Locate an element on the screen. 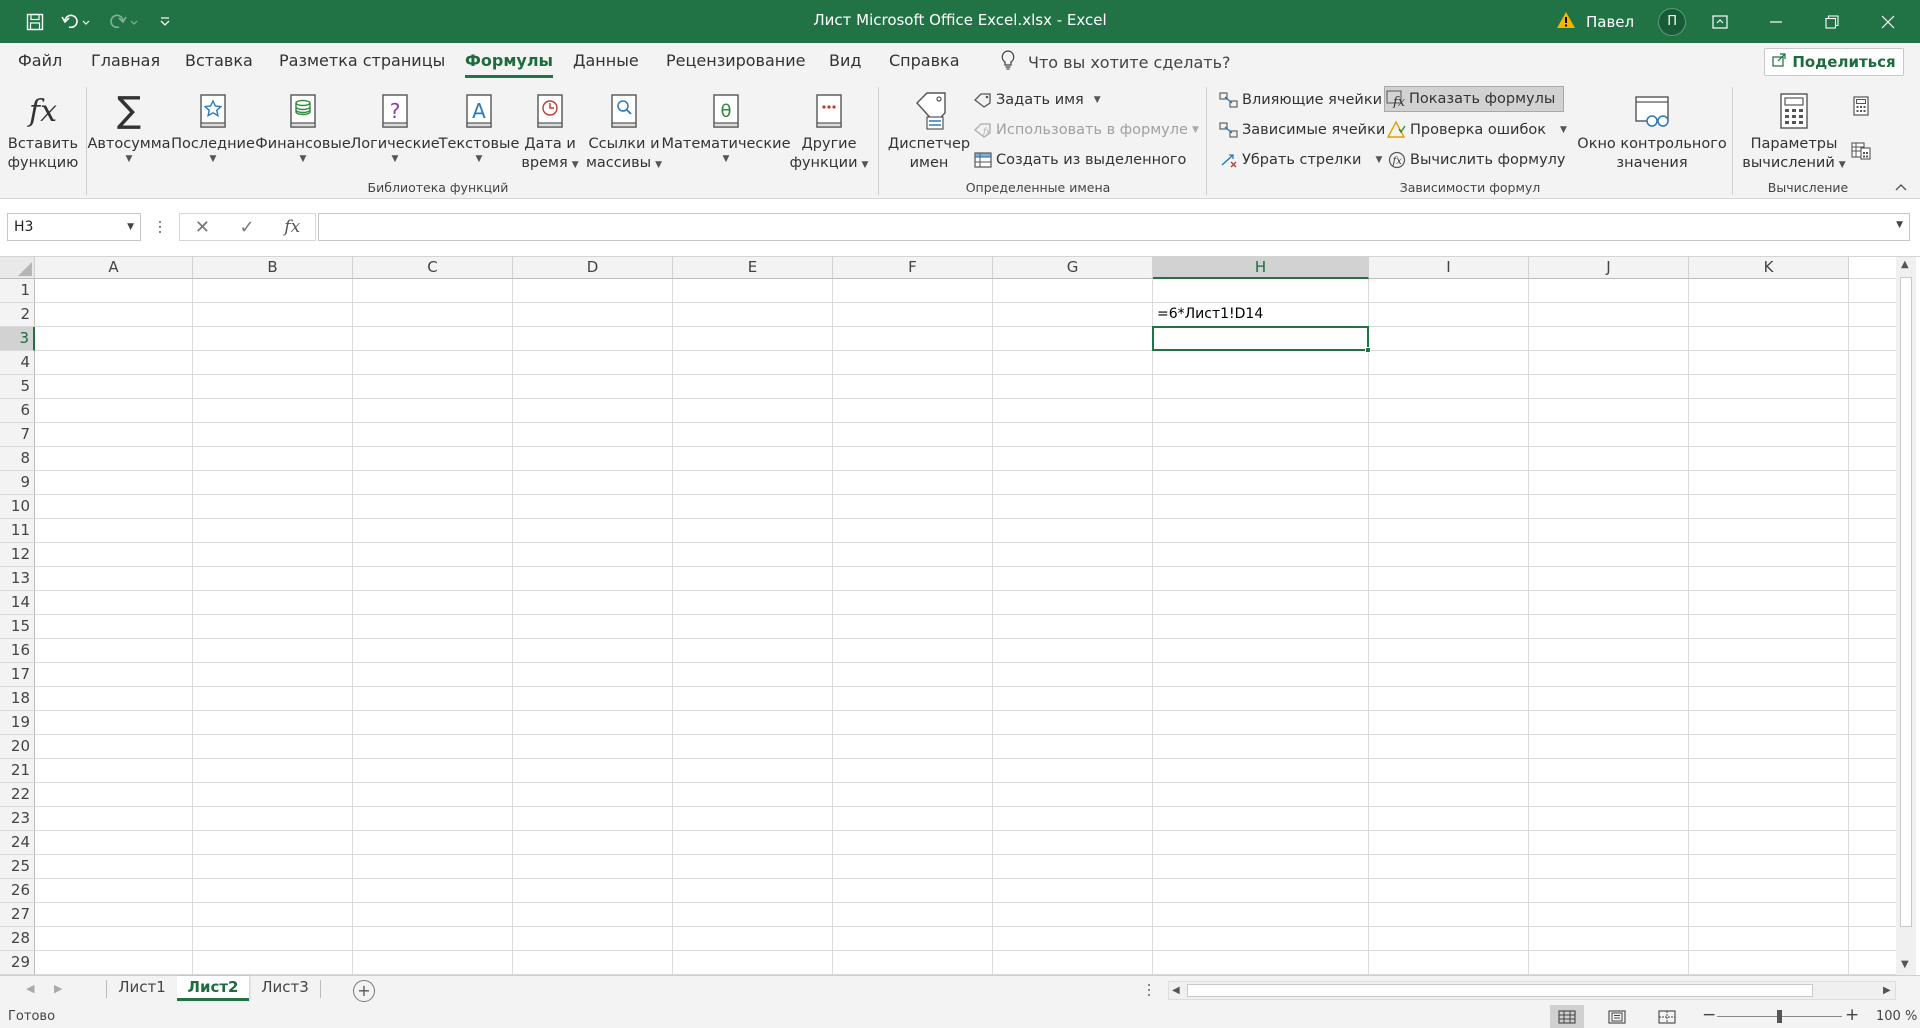 The image size is (1920, 1028). close-icon is located at coordinates (1888, 21).